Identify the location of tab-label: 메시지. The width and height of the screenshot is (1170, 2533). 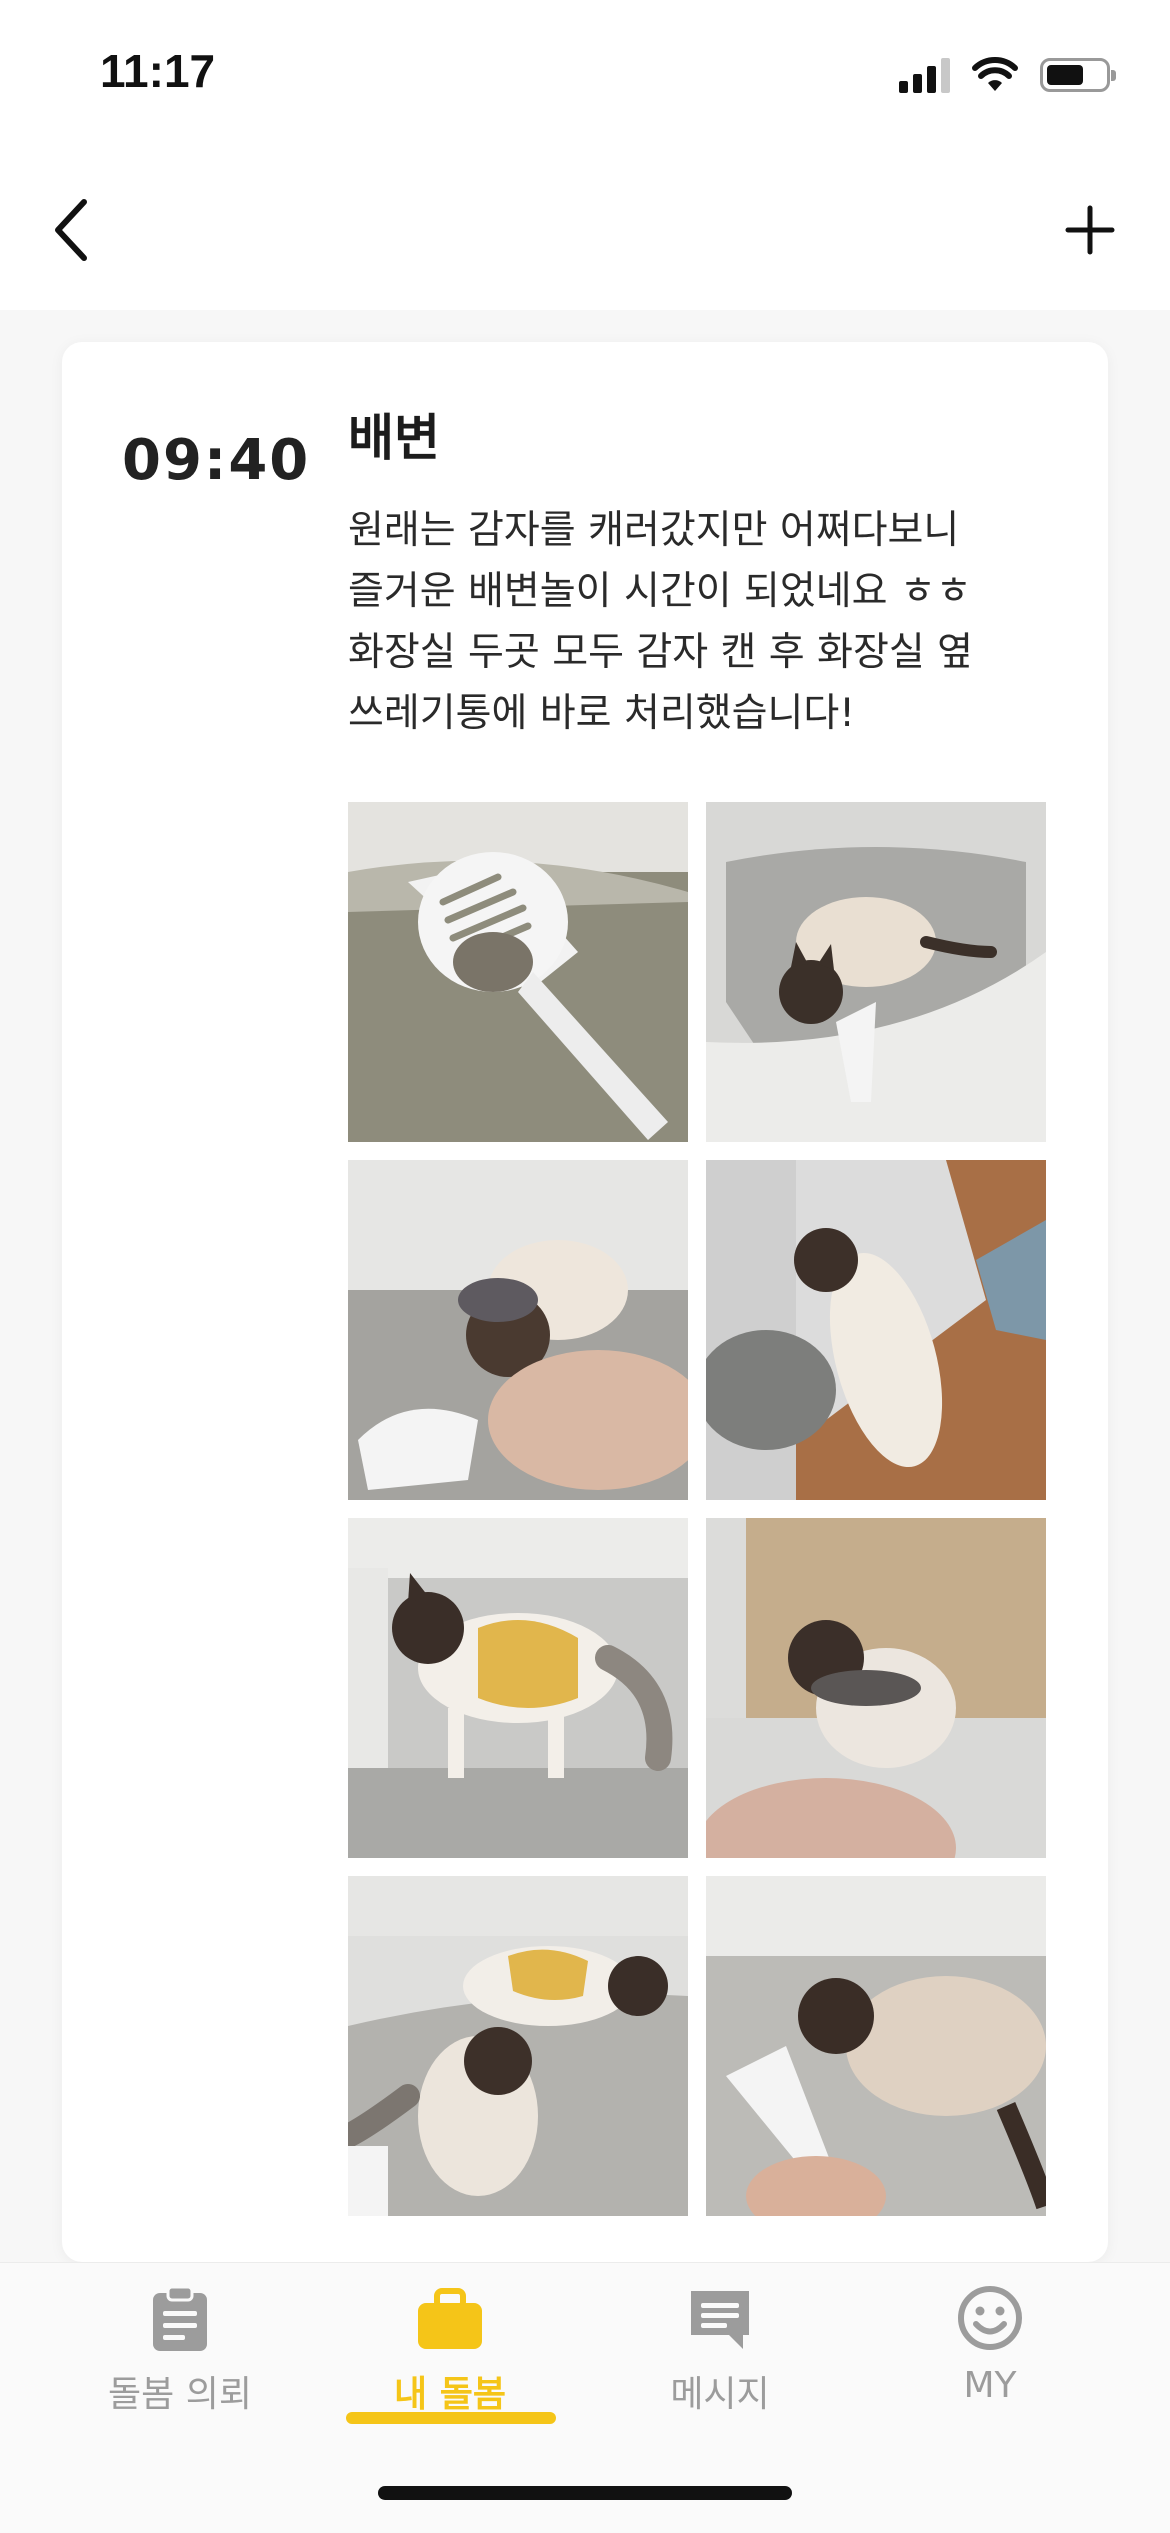
(720, 2394).